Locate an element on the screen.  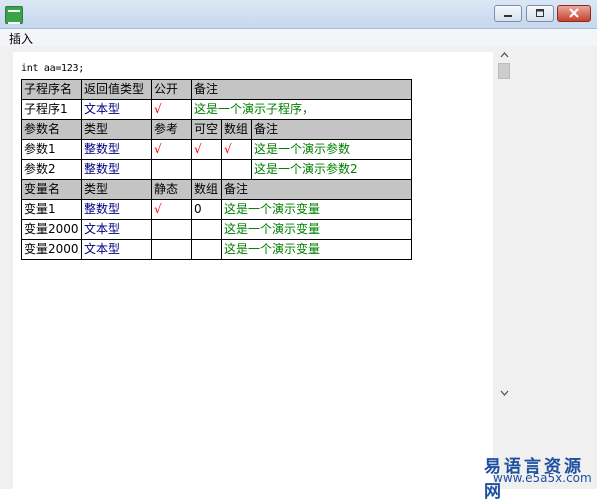
param-header-row: 参数名 类型 参考 可空 数组 备注 is located at coordinates (216, 129).